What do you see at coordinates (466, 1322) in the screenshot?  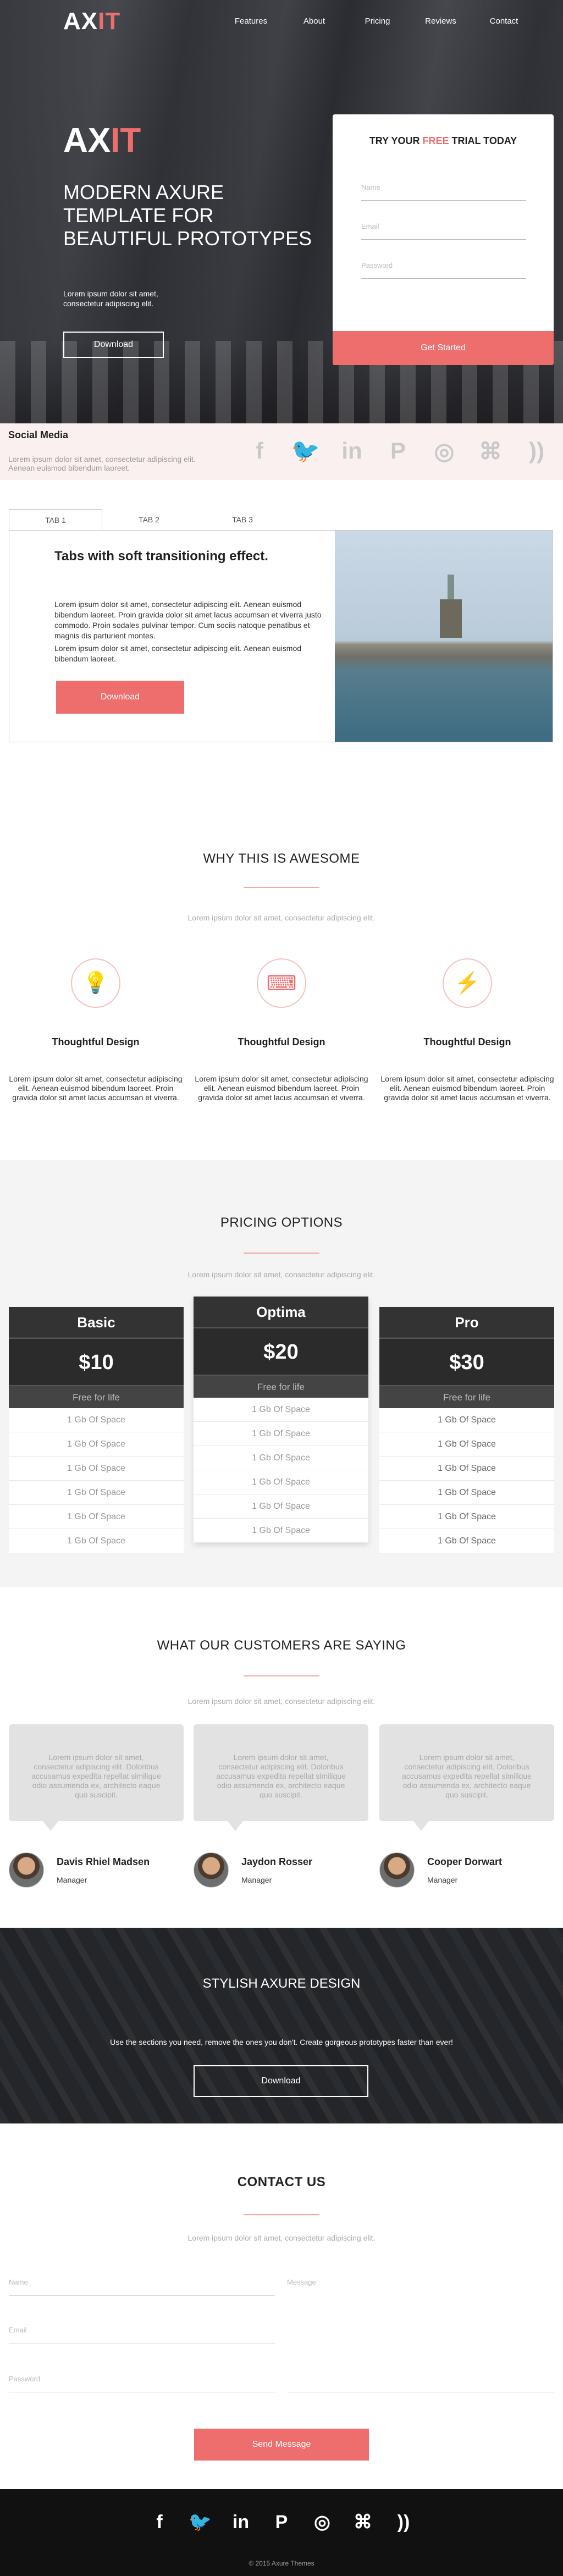 I see `plan-name: Pro` at bounding box center [466, 1322].